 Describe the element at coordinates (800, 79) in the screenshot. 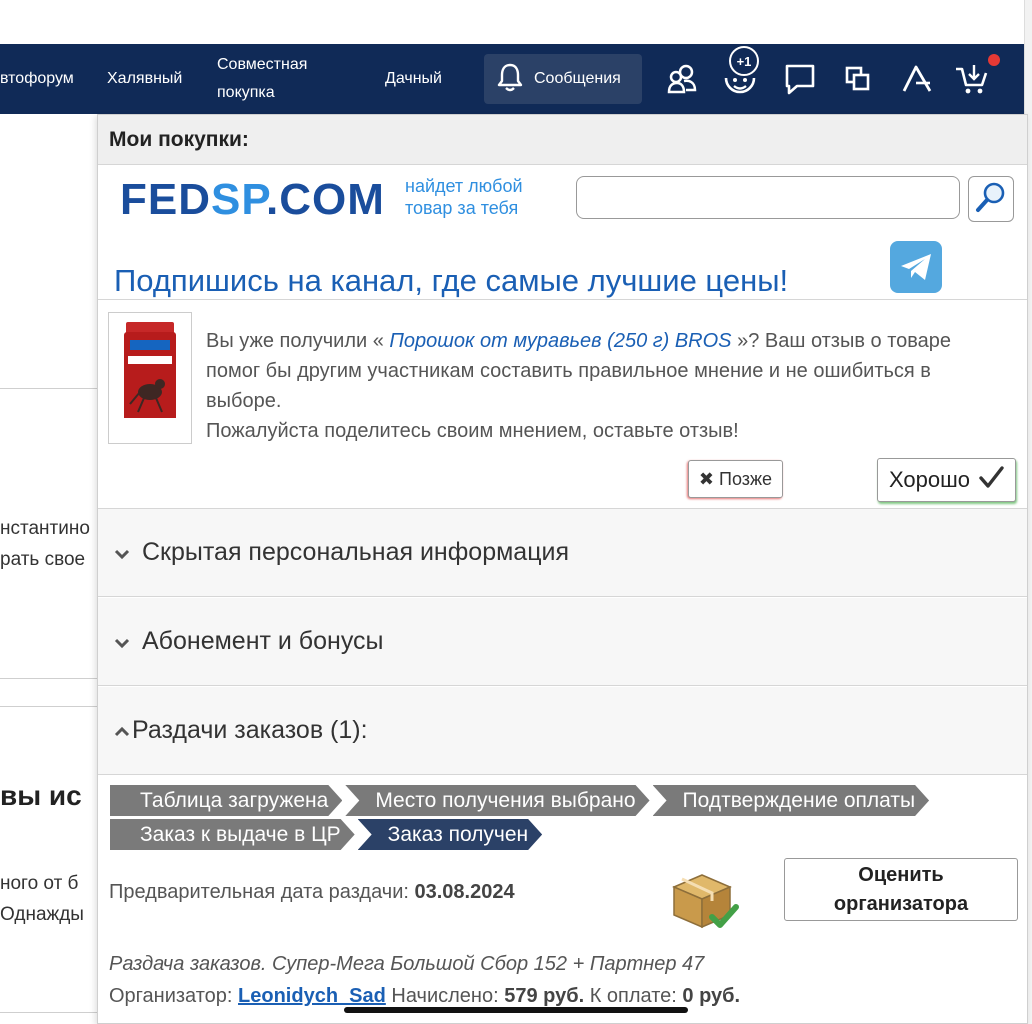

I see `chat-icon` at that location.